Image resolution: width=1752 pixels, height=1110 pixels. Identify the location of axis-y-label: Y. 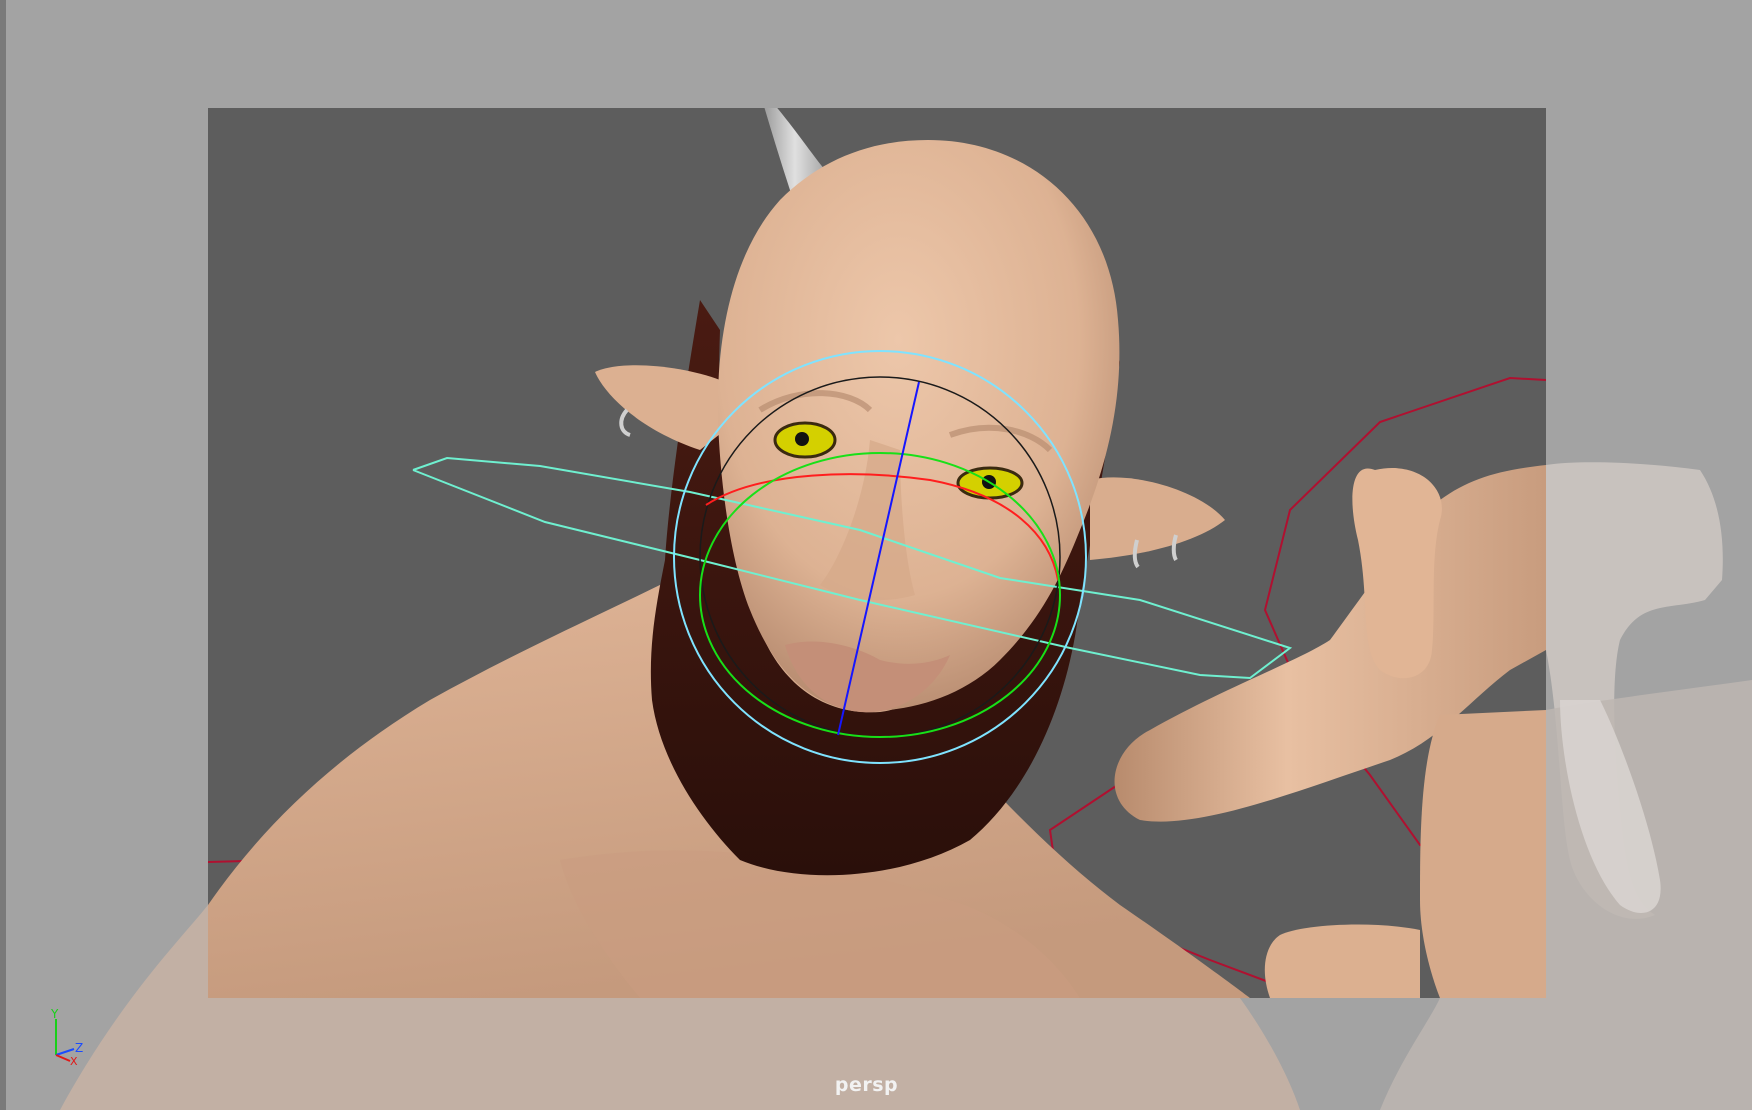
(54, 1014).